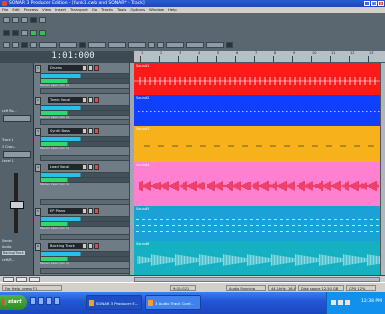 The height and width of the screenshot is (314, 385). Describe the element at coordinates (65, 100) in the screenshot. I see `track-name: Tamb Vocal` at that location.